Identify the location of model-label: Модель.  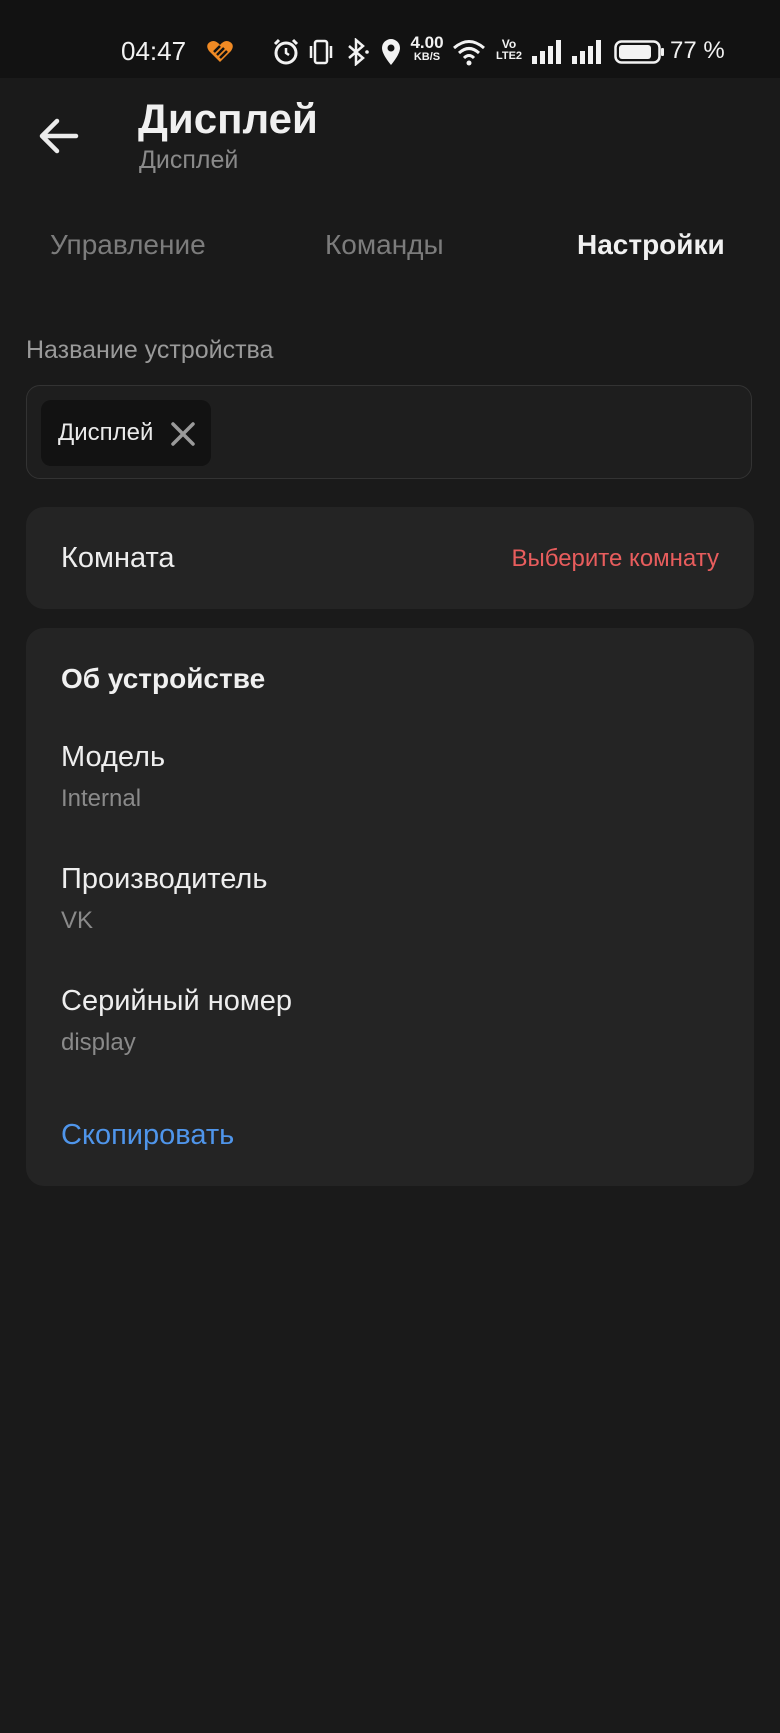
(113, 757).